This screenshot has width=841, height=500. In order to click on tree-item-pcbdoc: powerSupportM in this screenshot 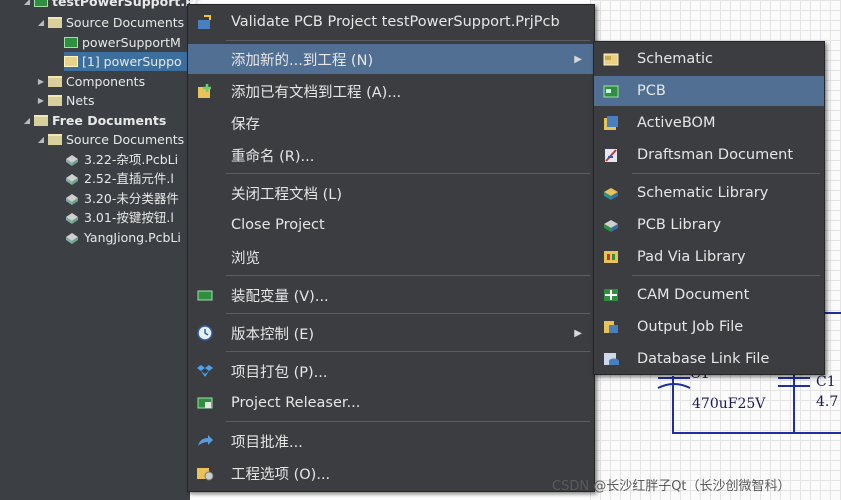, I will do `click(122, 42)`.